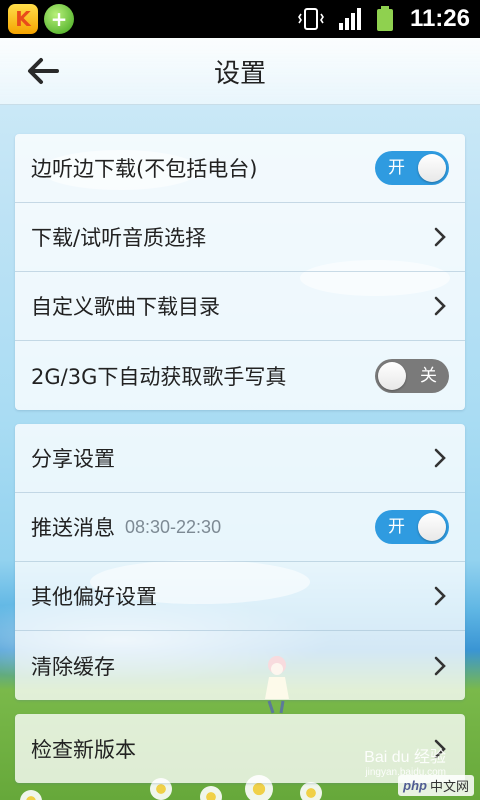 The width and height of the screenshot is (480, 800). What do you see at coordinates (119, 238) in the screenshot?
I see `setting-label: 下载/试听音质选择` at bounding box center [119, 238].